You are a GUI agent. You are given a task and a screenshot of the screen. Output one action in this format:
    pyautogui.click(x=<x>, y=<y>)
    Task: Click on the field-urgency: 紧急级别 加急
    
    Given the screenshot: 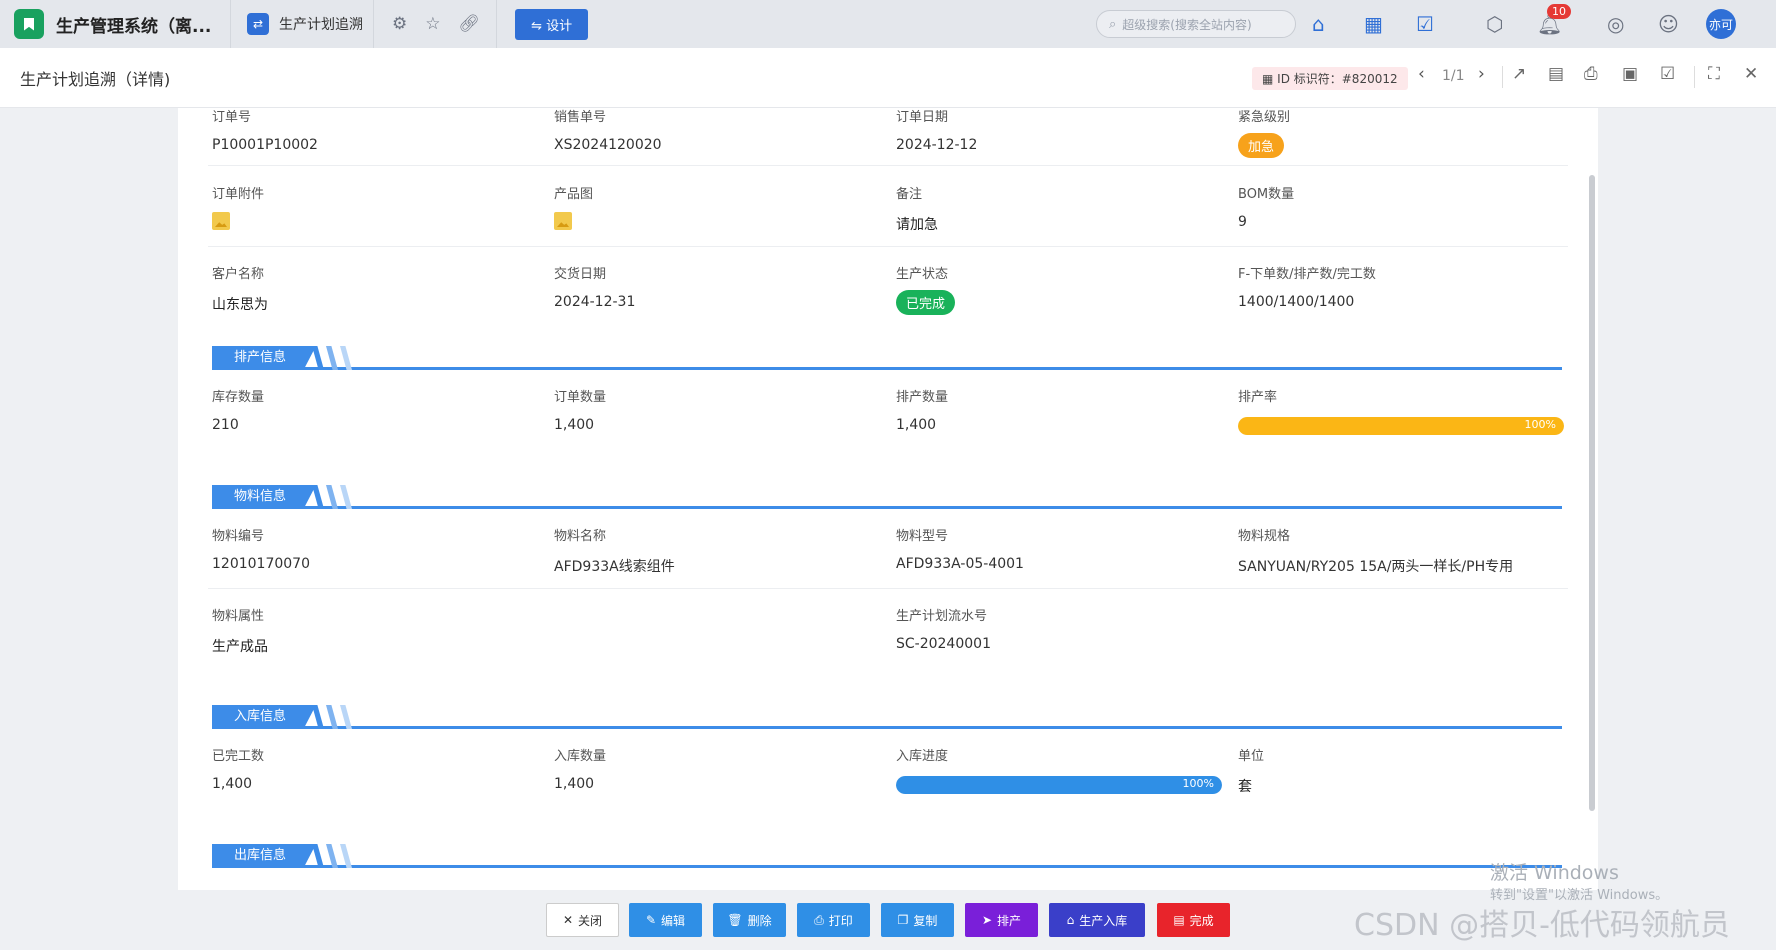 What is the action you would take?
    pyautogui.click(x=1264, y=133)
    